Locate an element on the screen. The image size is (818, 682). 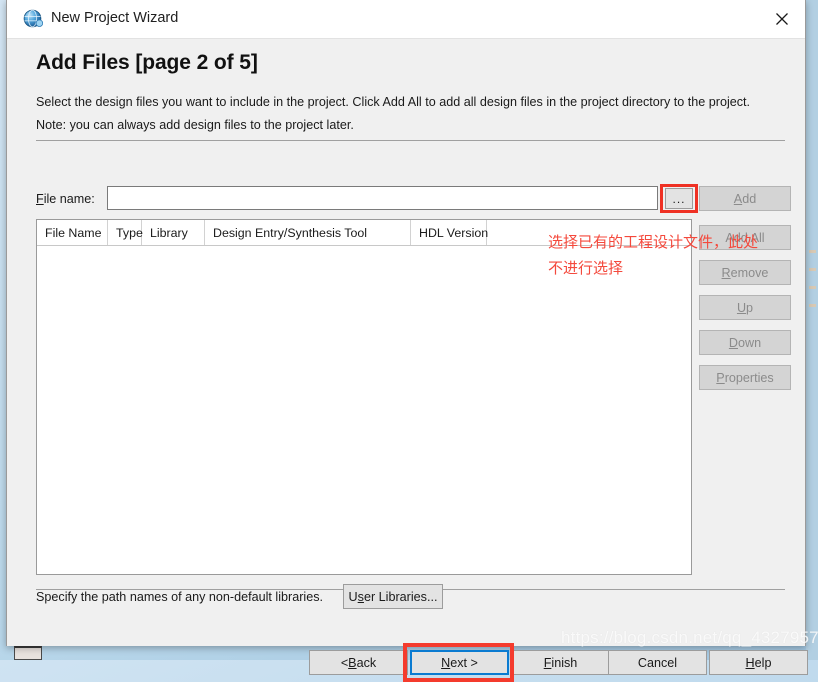
back-button-mnemonic: B is located at coordinates (352, 663).